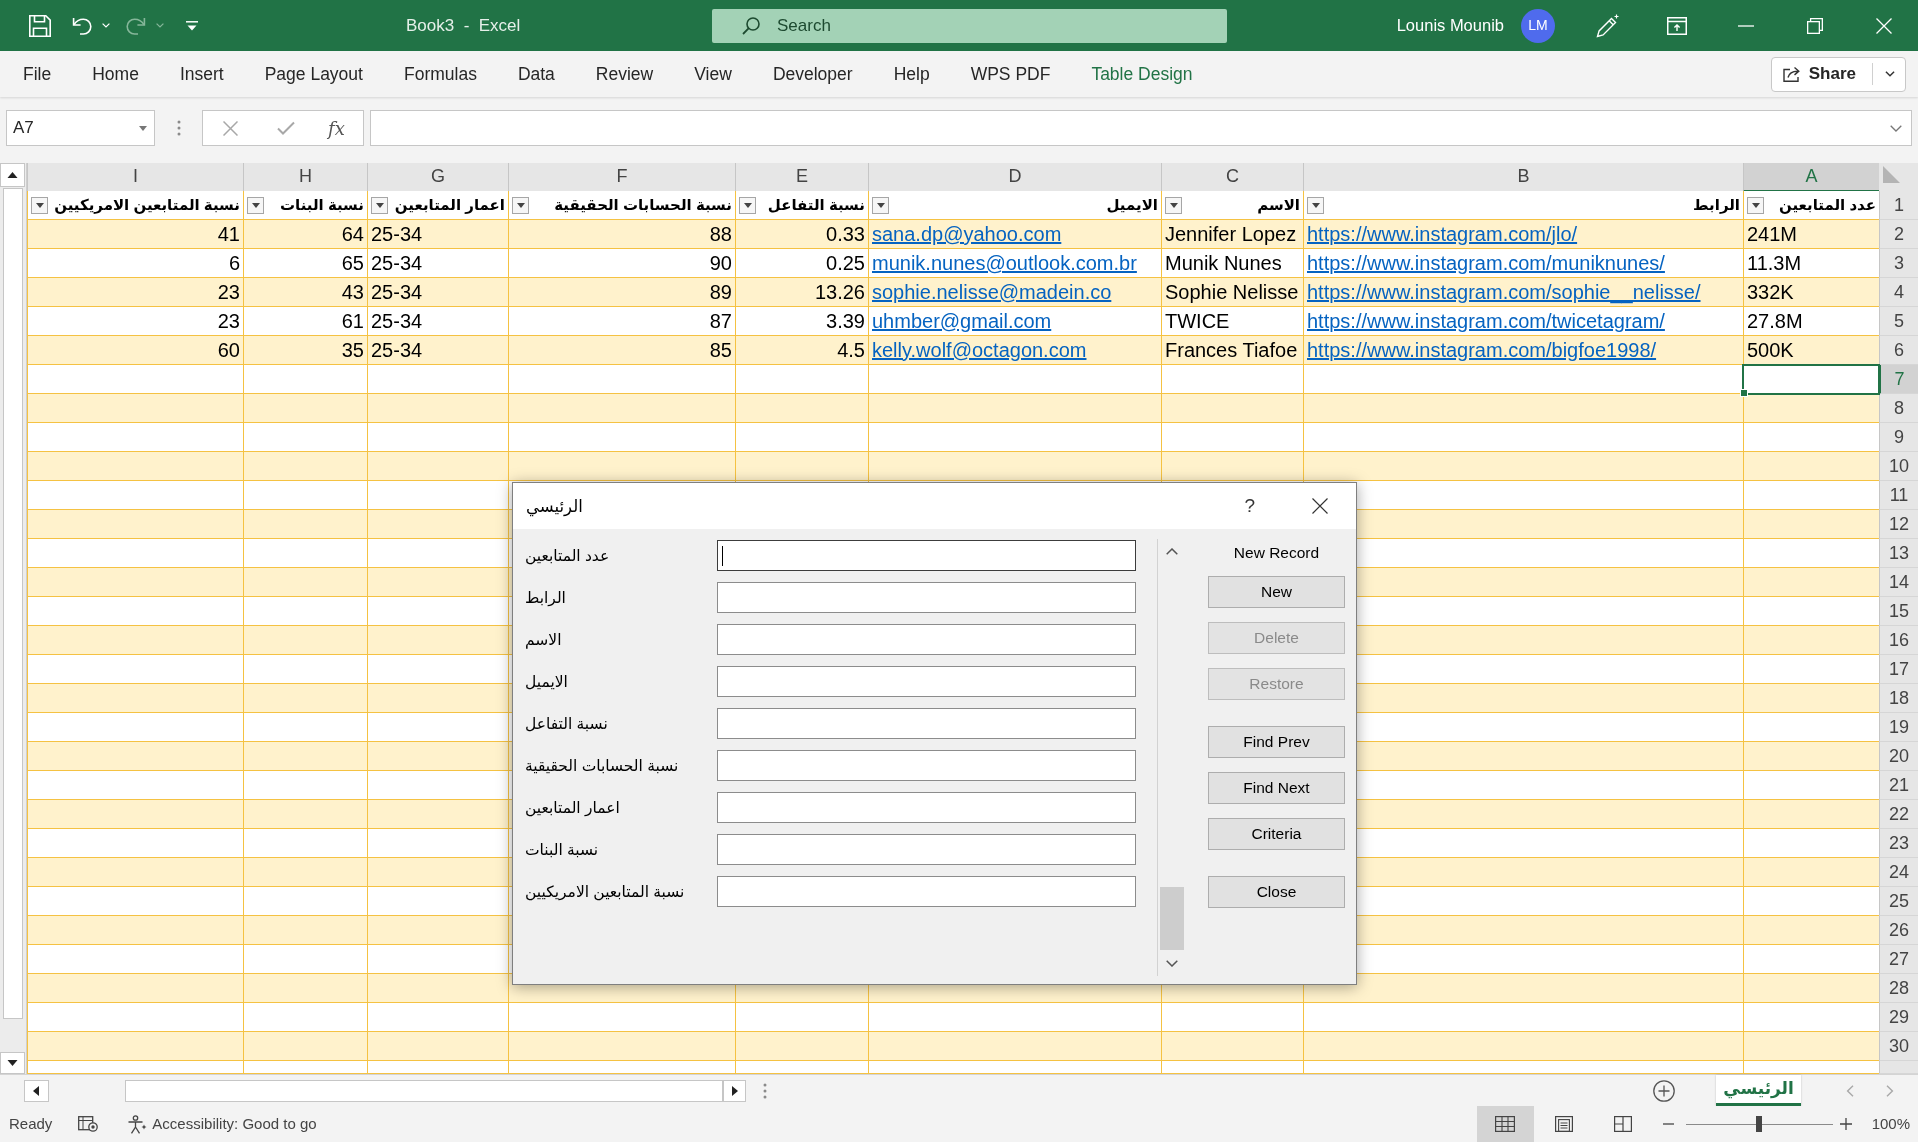  Describe the element at coordinates (1898, 437) in the screenshot. I see `row-header: 9` at that location.